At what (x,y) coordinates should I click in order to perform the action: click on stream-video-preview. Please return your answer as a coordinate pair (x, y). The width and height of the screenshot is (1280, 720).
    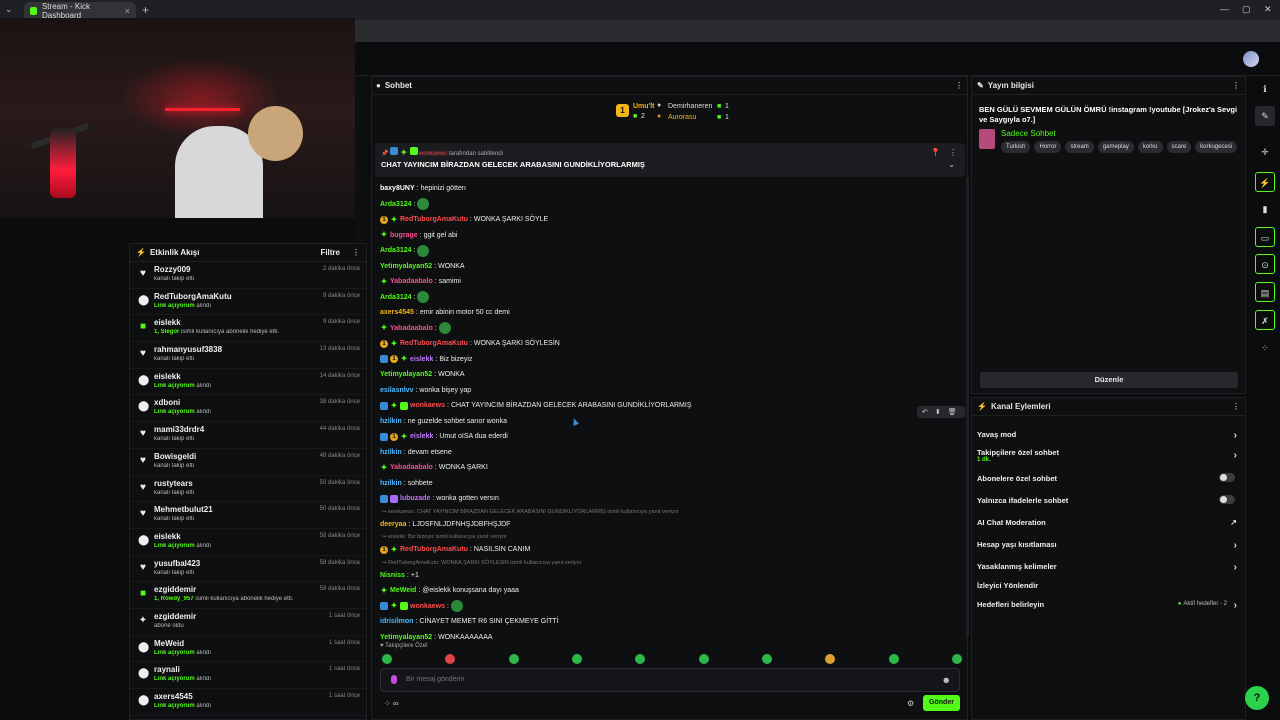
    Looking at the image, I should click on (177, 118).